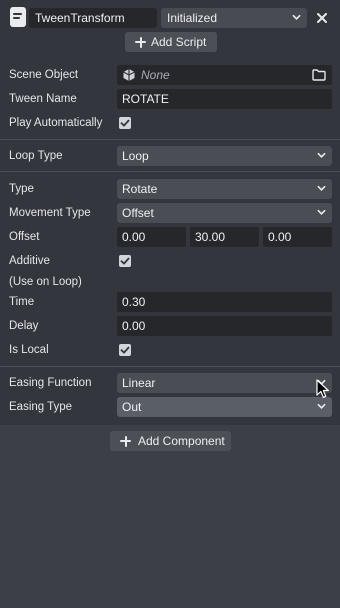 This screenshot has height=608, width=340. Describe the element at coordinates (322, 18) in the screenshot. I see `close-icon` at that location.